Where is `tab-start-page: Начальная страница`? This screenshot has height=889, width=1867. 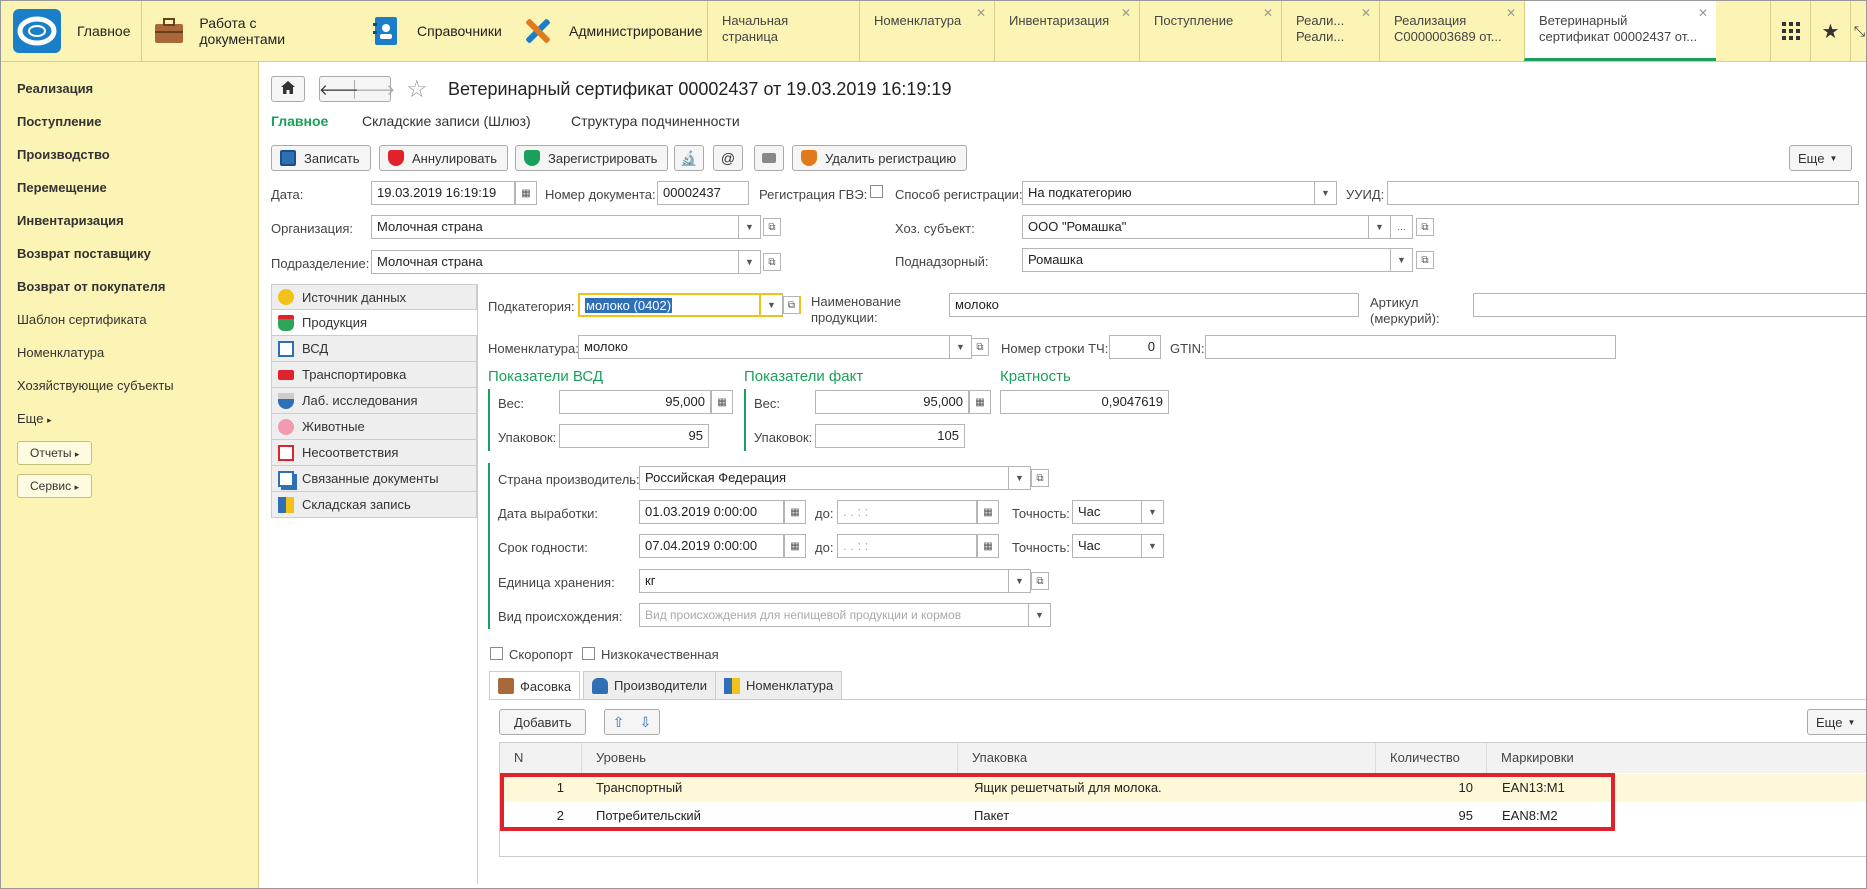
tab-start-page: Начальная страница is located at coordinates (783, 31).